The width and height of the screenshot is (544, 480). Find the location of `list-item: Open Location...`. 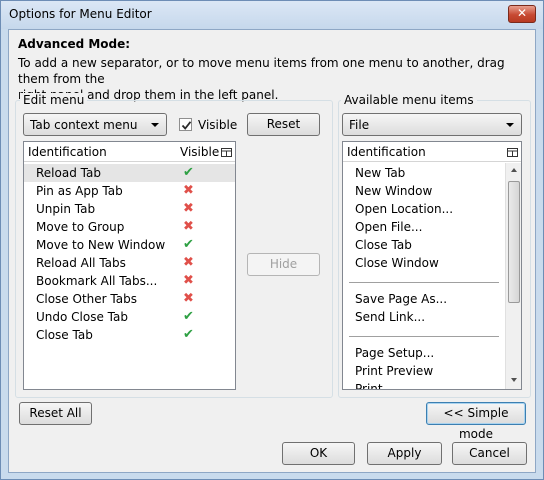

list-item: Open Location... is located at coordinates (424, 209).